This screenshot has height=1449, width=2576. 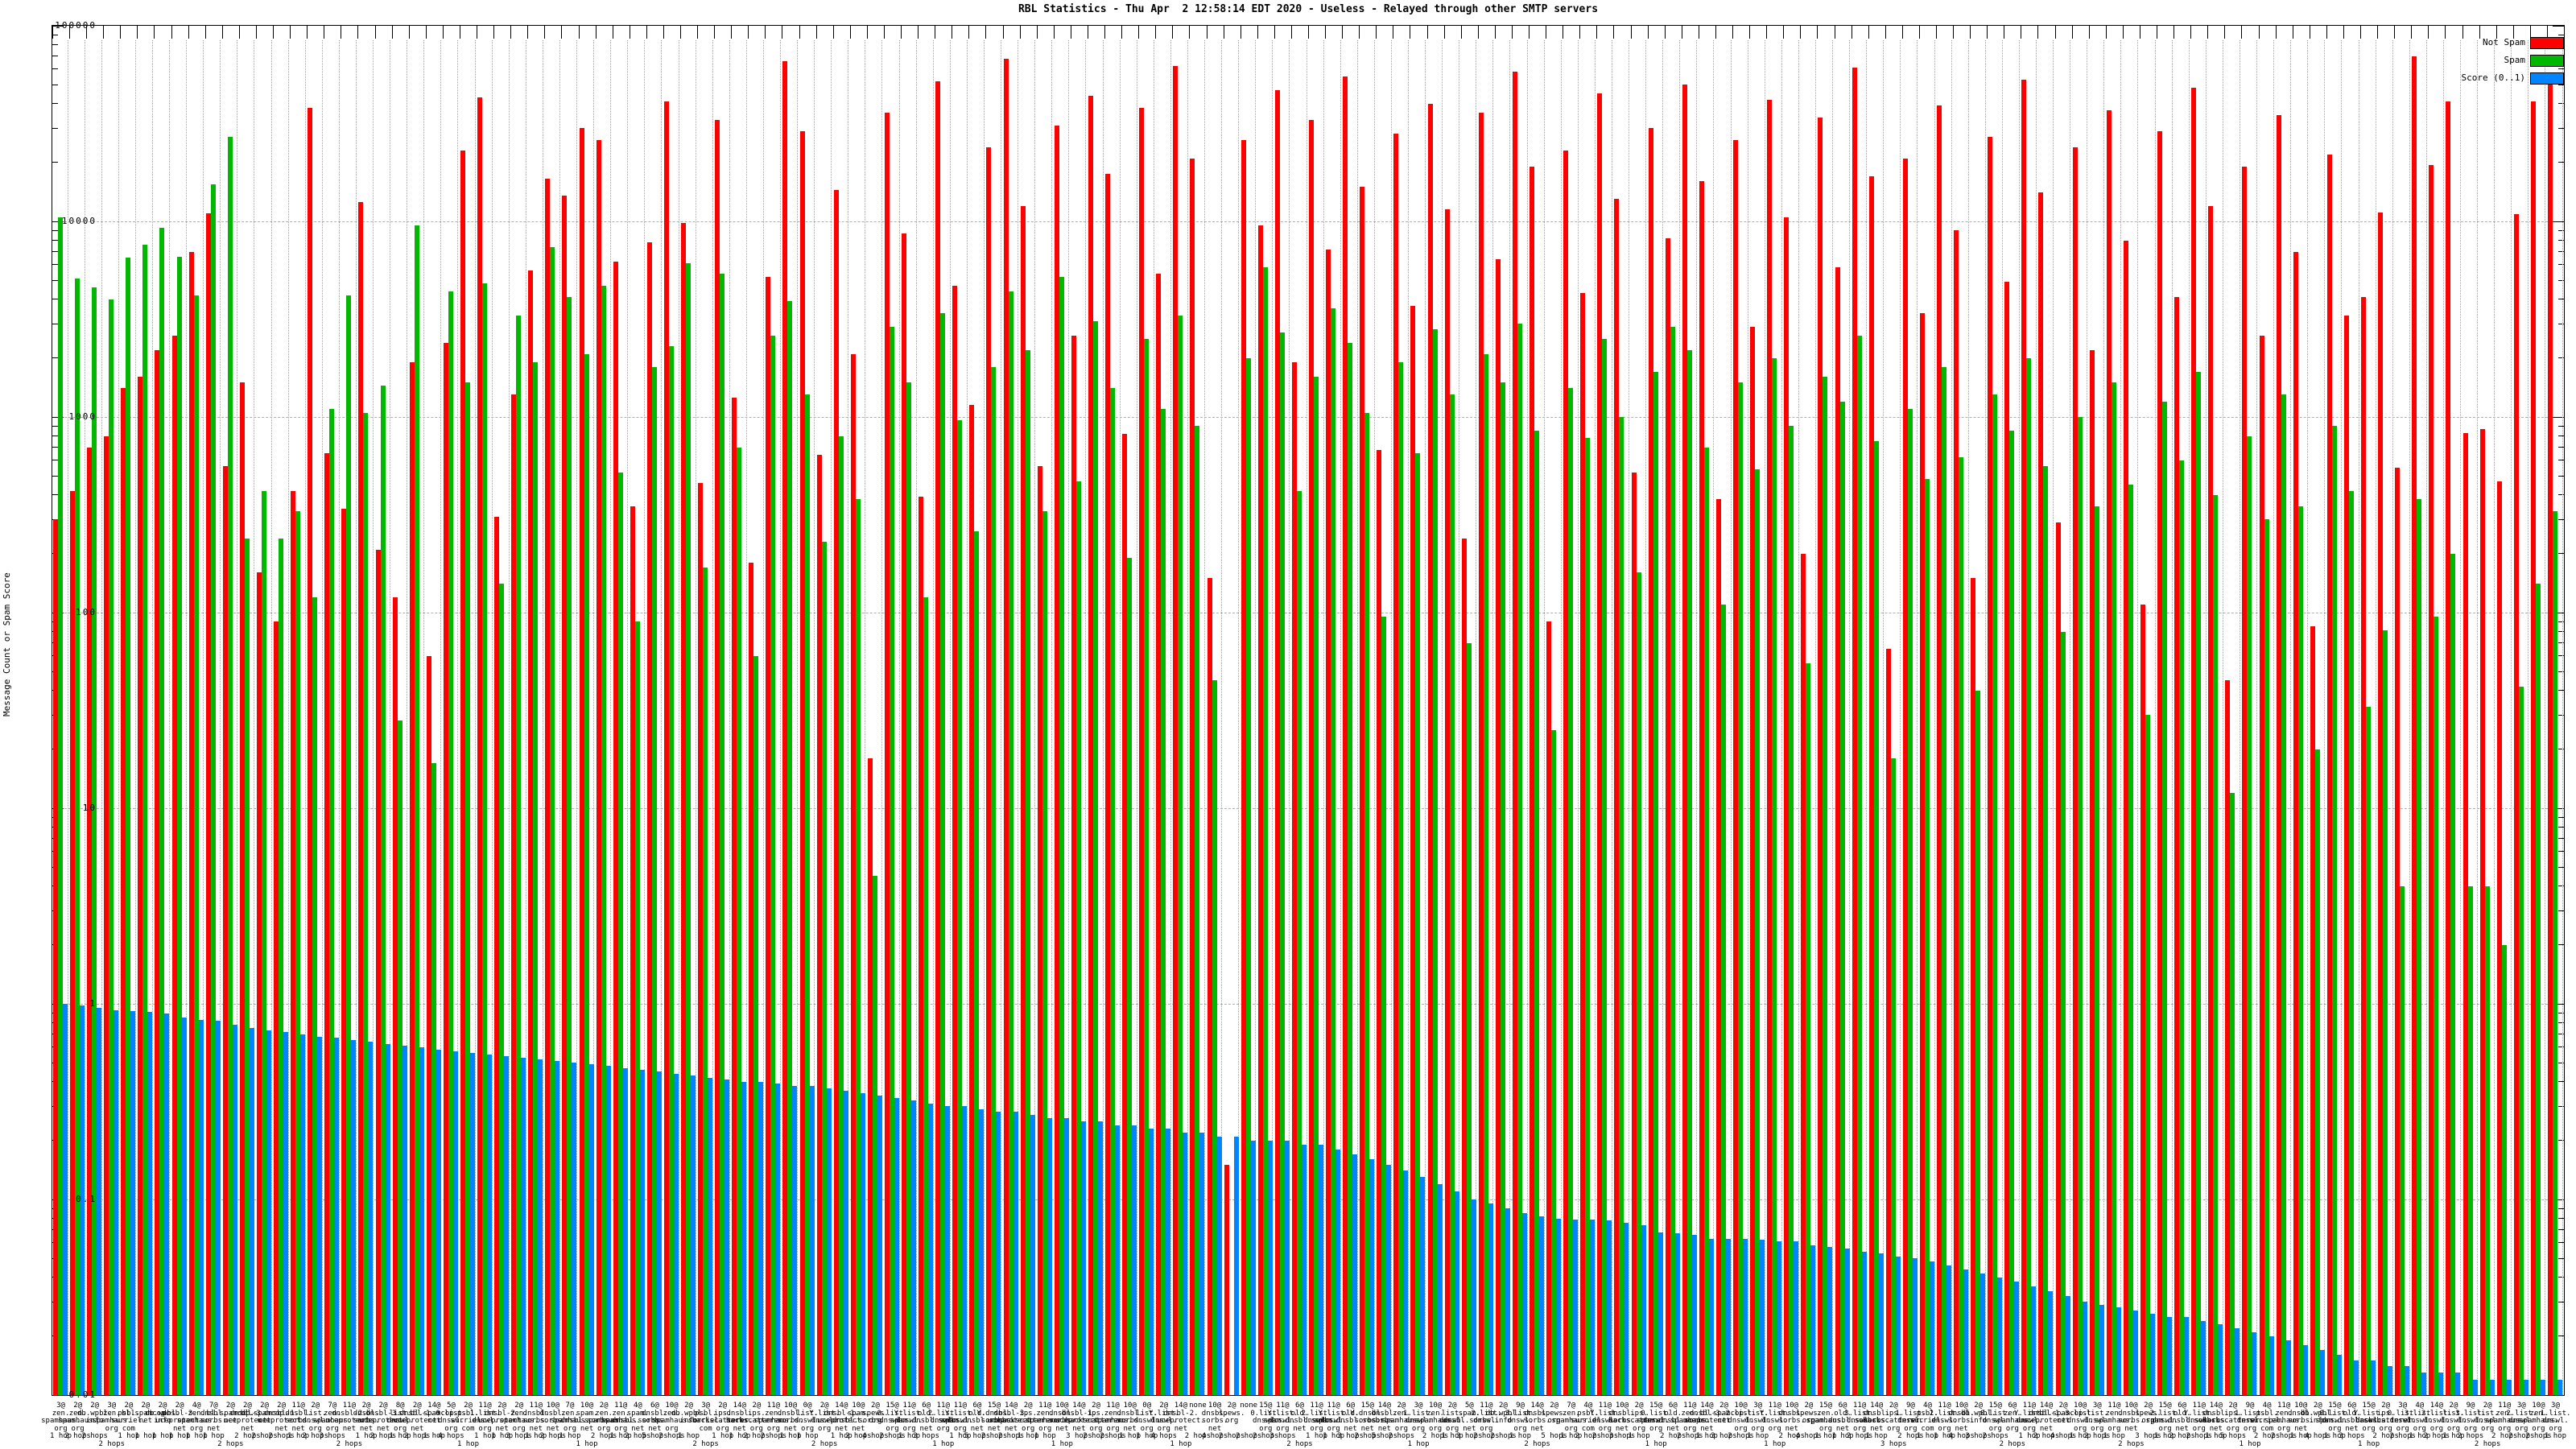 I want to click on legend-label: Not Spam, so click(x=2504, y=42).